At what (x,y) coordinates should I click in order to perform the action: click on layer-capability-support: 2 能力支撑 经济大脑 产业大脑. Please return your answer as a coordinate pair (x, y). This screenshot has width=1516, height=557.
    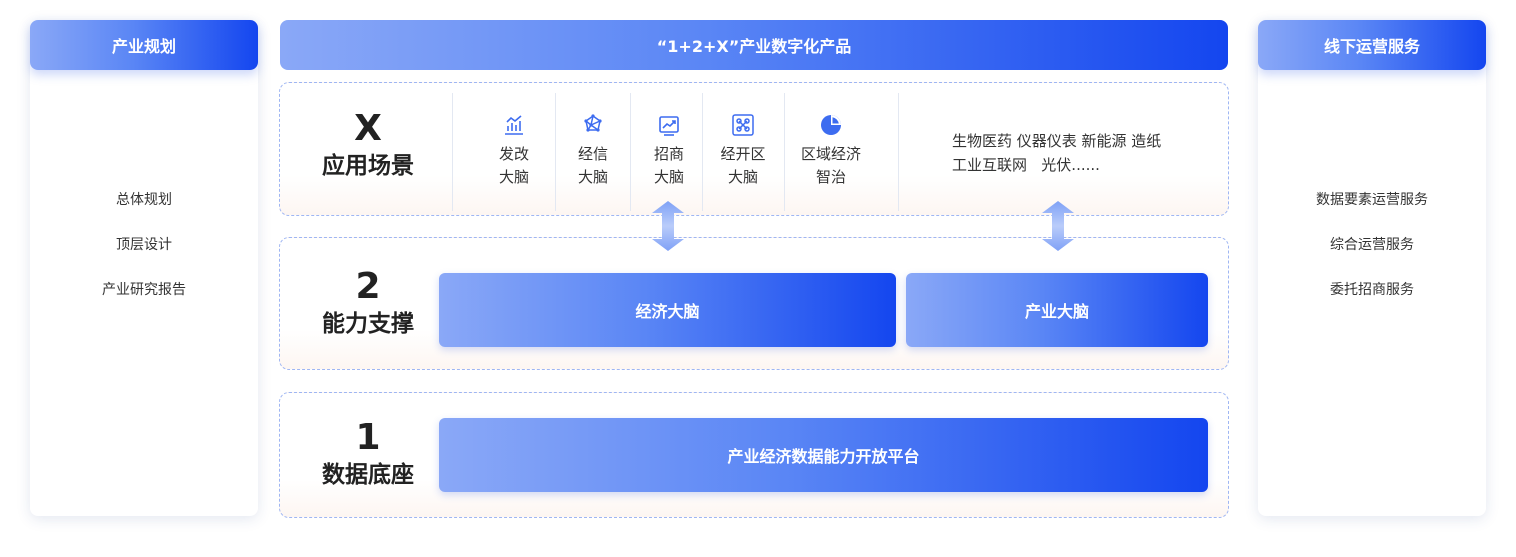
    Looking at the image, I should click on (754, 303).